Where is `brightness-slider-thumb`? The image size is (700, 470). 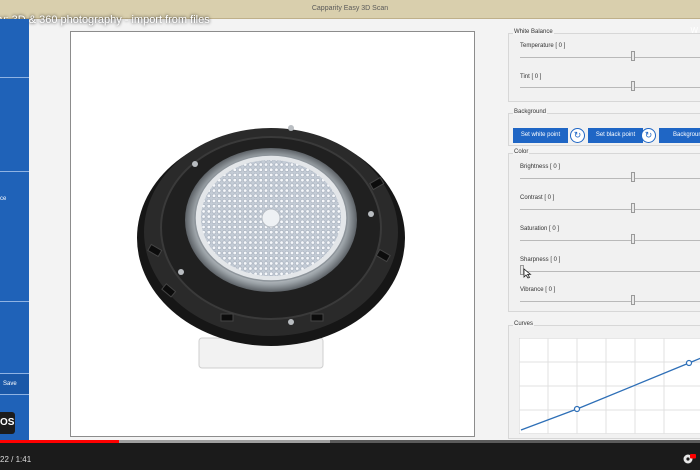 brightness-slider-thumb is located at coordinates (633, 177).